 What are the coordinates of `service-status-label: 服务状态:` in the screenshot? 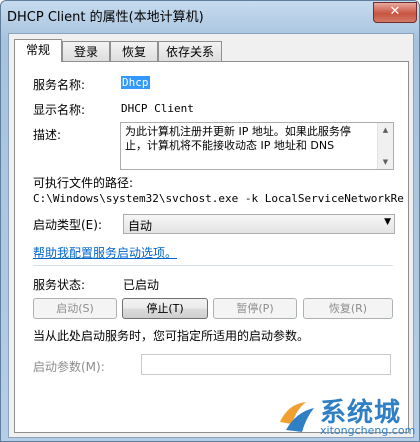 It's located at (59, 285).